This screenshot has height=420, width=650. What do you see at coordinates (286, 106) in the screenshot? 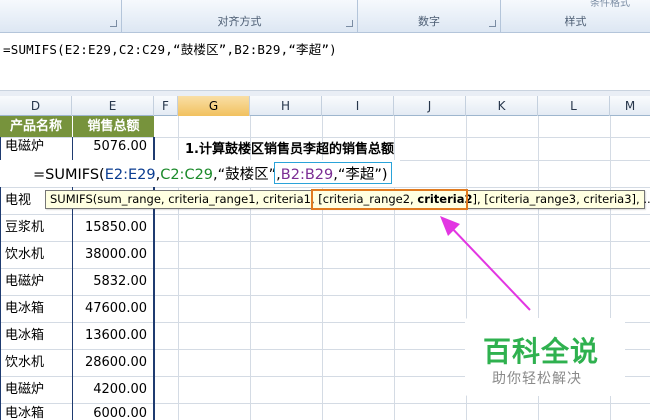
I see `column-header-h: H` at bounding box center [286, 106].